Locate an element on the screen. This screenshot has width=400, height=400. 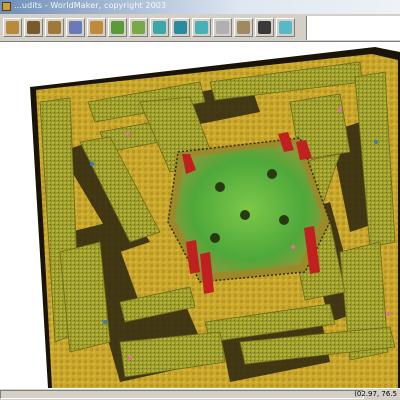
flag-tool-button is located at coordinates (180, 27).